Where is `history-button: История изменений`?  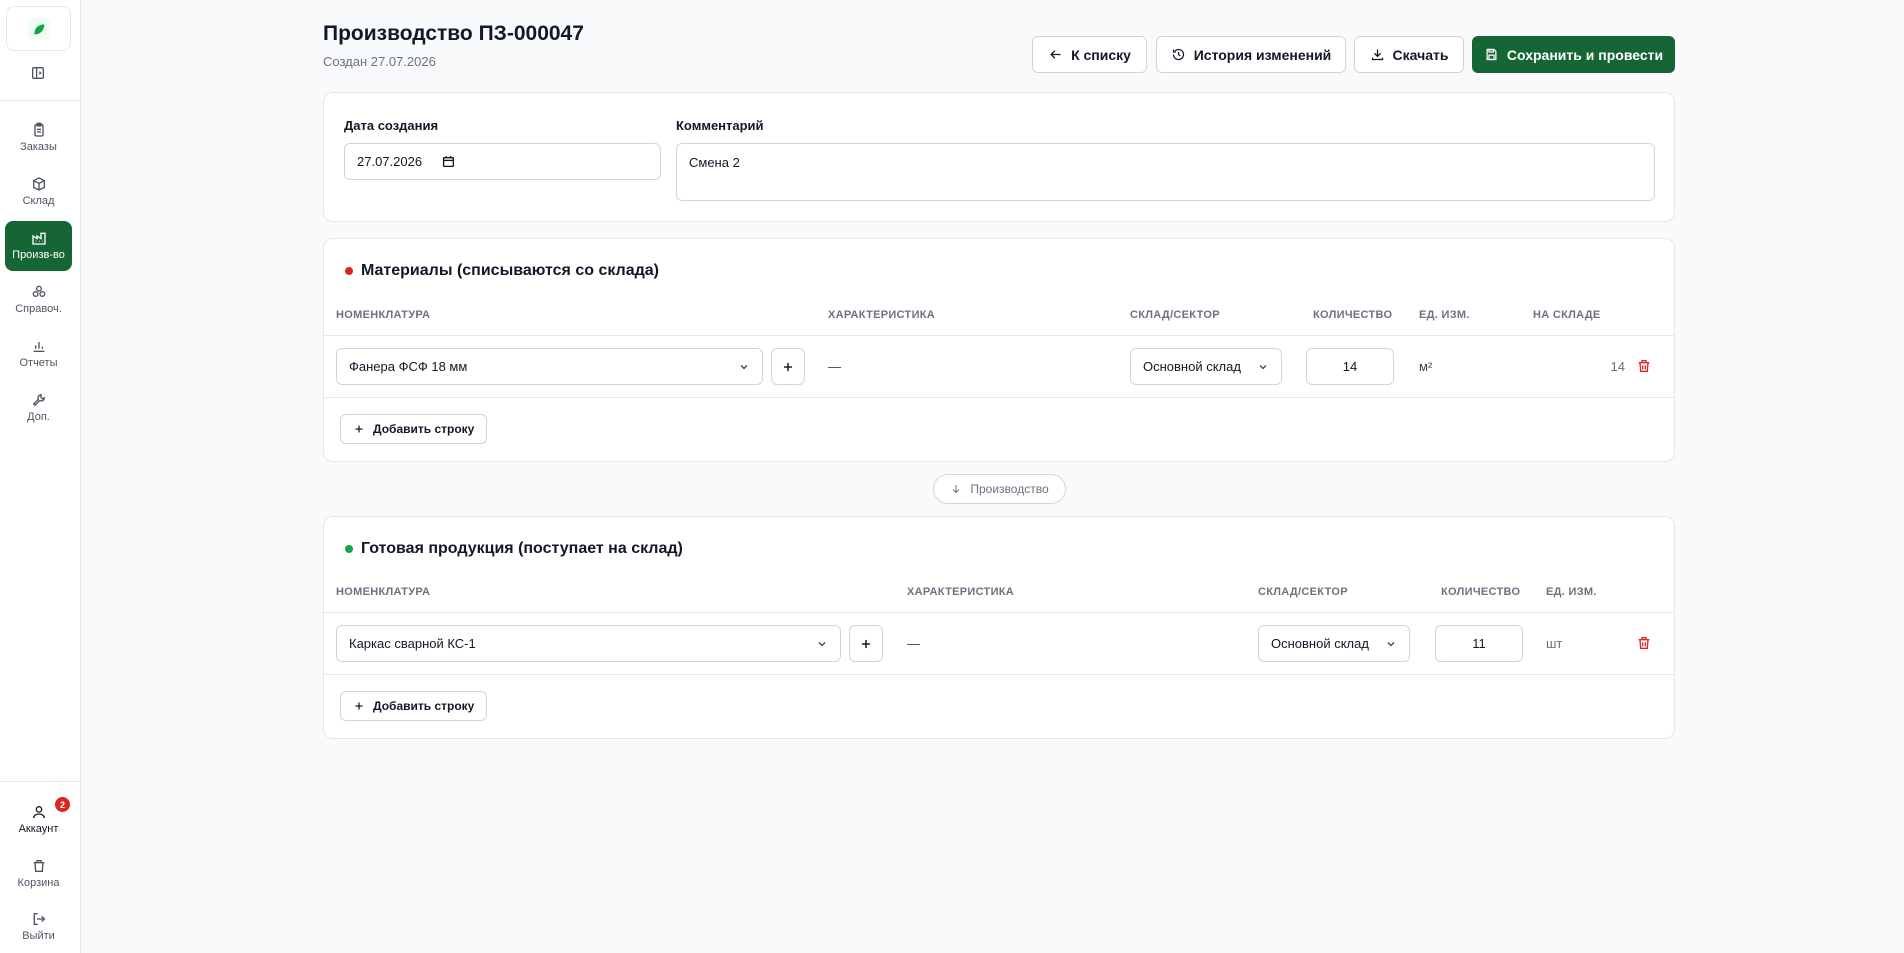
history-button: История изменений is located at coordinates (1251, 54).